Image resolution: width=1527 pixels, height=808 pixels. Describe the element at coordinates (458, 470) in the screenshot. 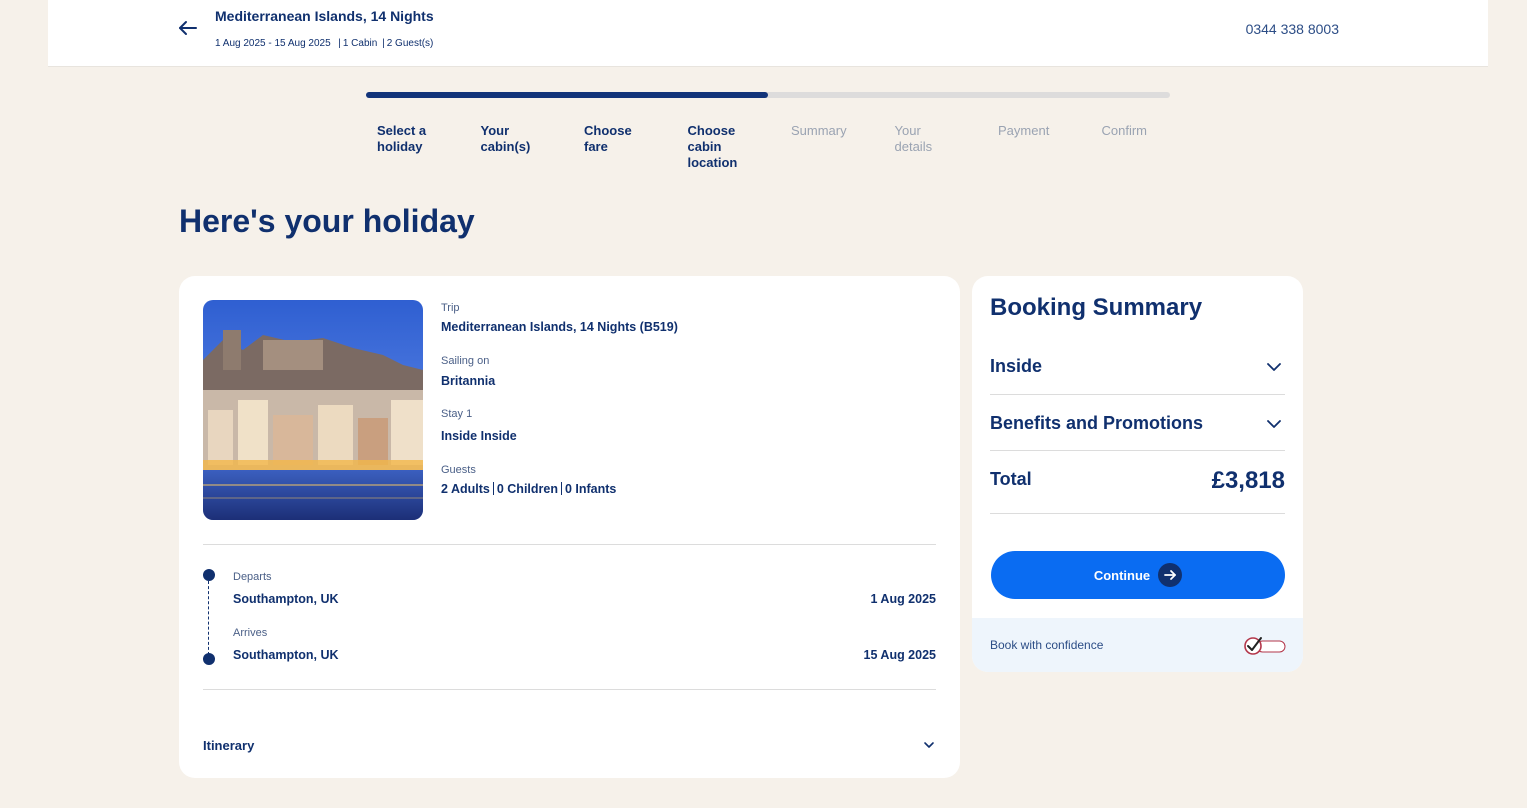

I see `guests-label: Guests` at that location.